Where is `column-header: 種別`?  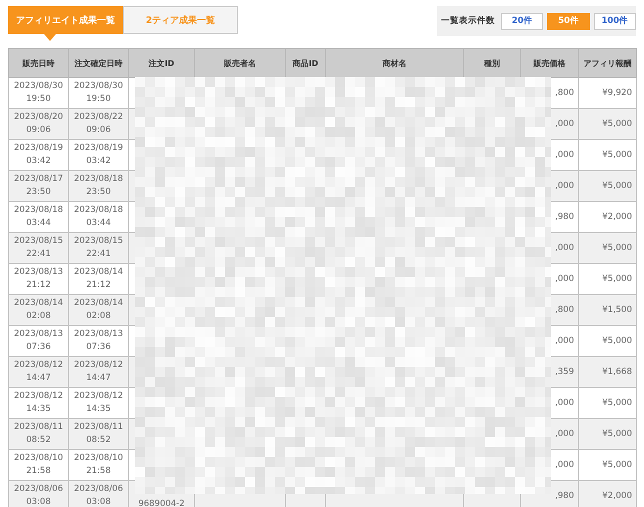 column-header: 種別 is located at coordinates (492, 63).